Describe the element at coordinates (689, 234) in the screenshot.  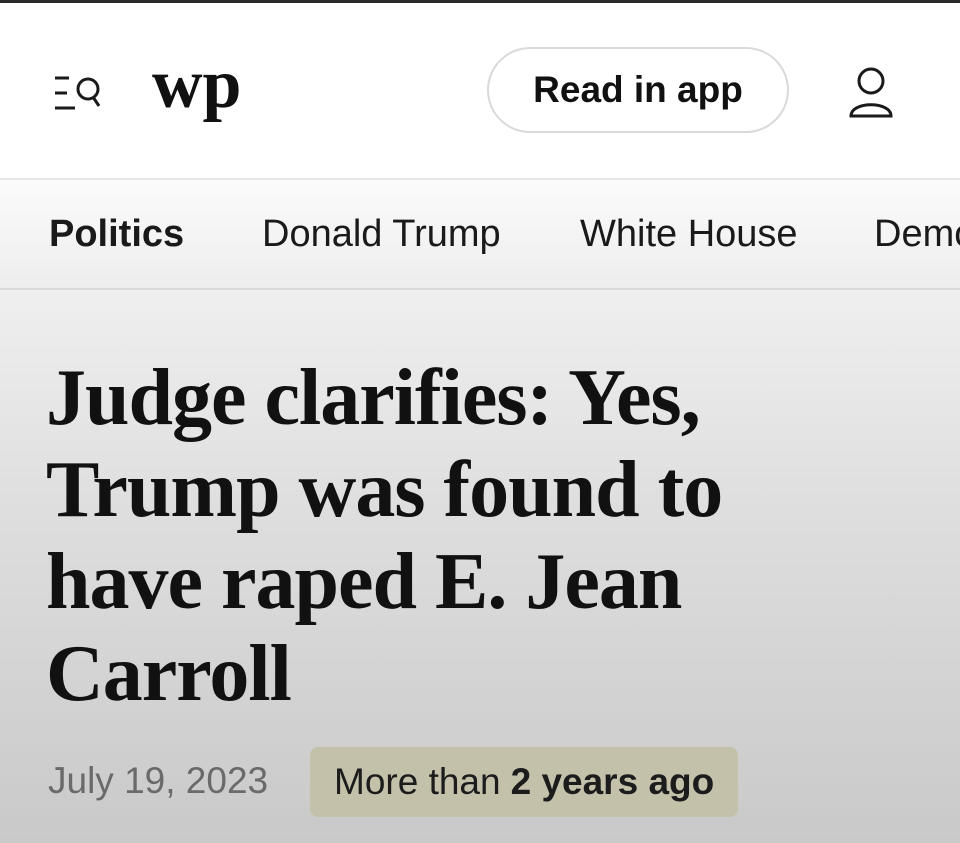
I see `nav-item-white-house: White House` at that location.